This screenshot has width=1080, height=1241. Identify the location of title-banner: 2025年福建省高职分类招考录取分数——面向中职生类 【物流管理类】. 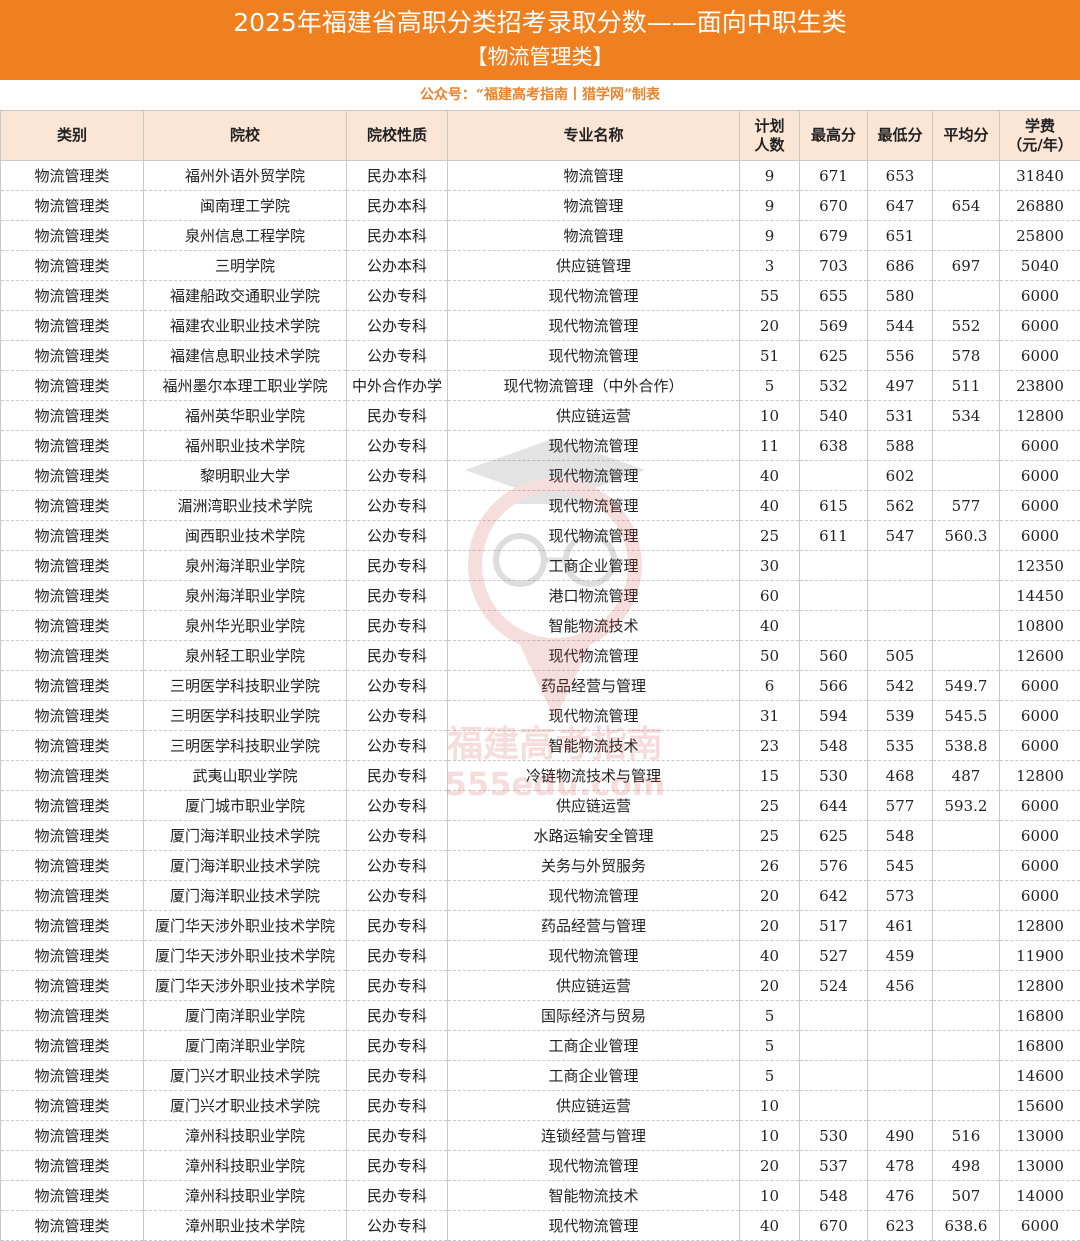
(540, 40).